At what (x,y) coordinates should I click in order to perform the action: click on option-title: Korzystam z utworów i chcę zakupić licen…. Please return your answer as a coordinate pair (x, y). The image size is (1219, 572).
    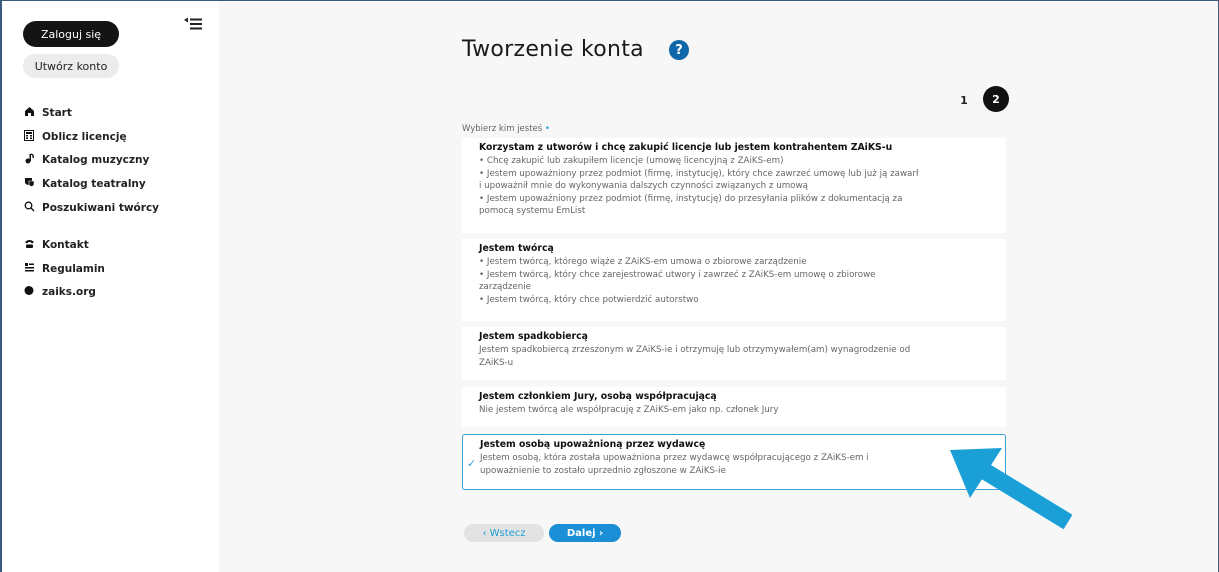
    Looking at the image, I should click on (686, 147).